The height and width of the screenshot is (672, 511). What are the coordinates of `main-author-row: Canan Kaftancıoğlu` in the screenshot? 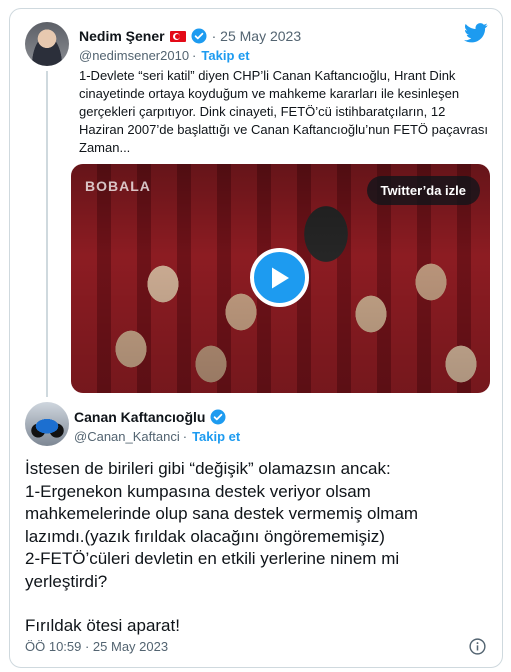 It's located at (150, 417).